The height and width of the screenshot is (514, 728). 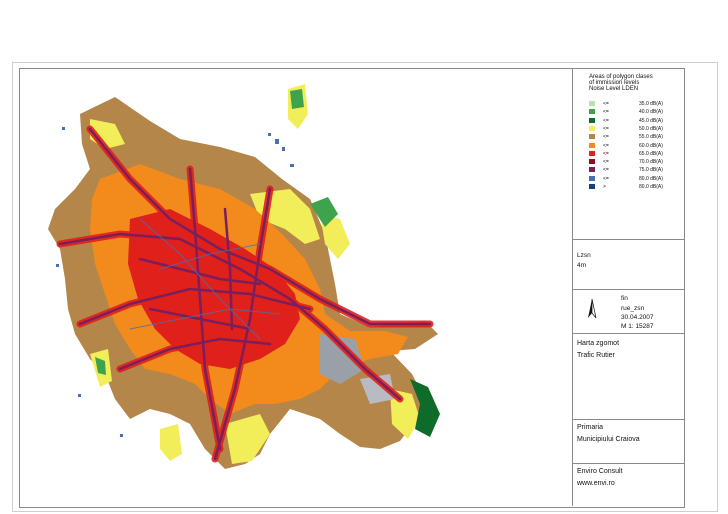 What do you see at coordinates (608, 439) in the screenshot?
I see `client-municipality: Municipiului Craiova` at bounding box center [608, 439].